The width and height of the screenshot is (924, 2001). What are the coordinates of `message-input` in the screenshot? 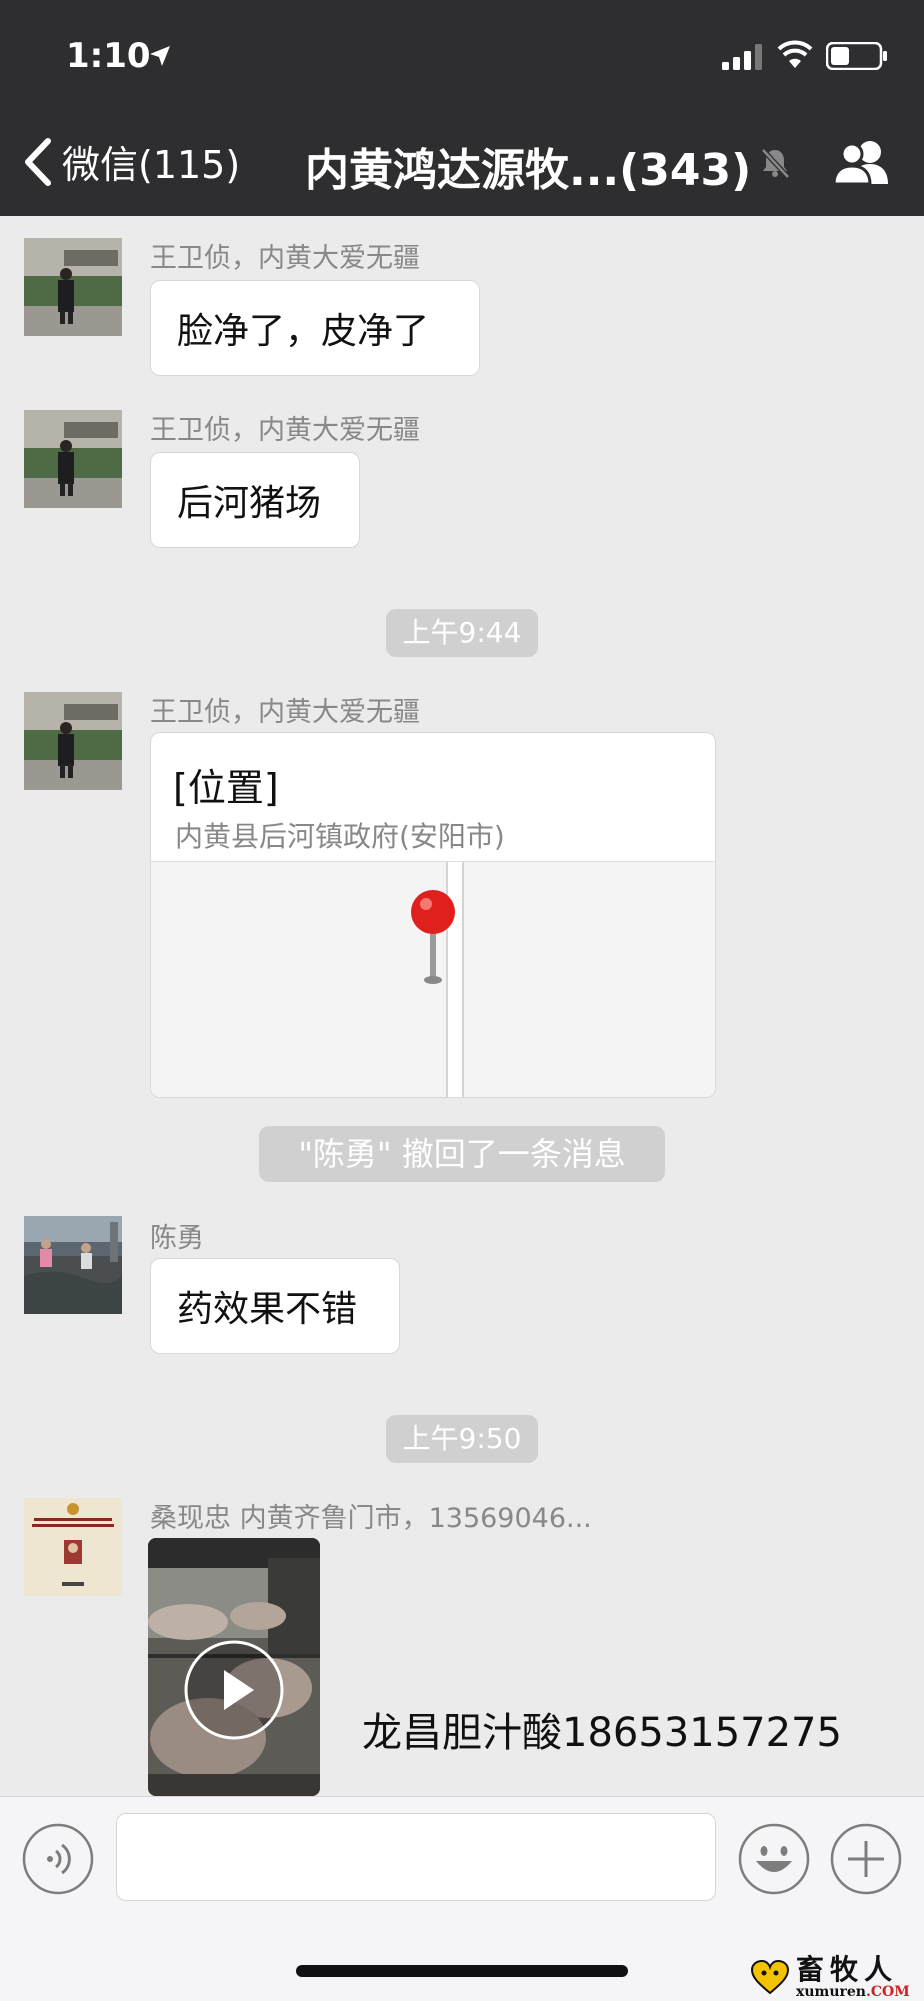 It's located at (416, 1857).